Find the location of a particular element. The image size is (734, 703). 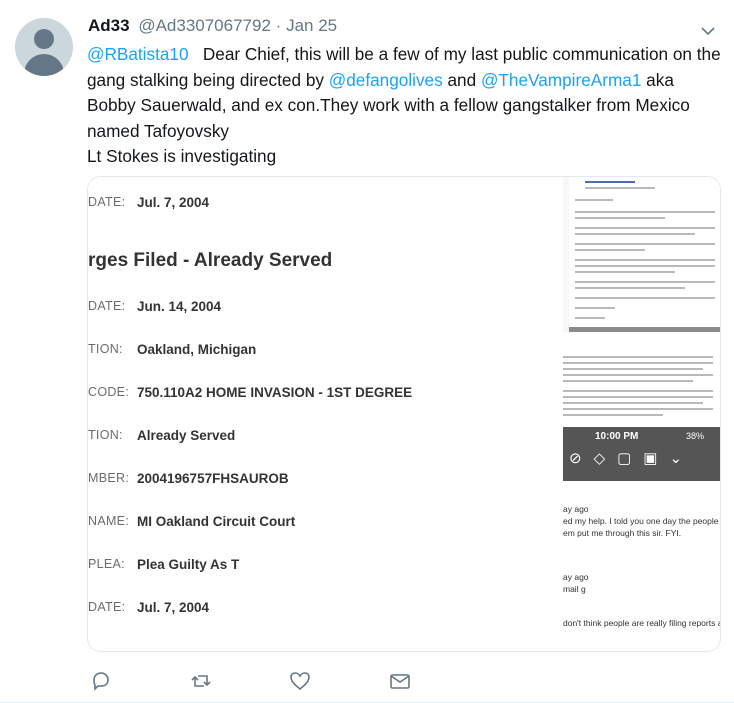

avatar is located at coordinates (44, 47).